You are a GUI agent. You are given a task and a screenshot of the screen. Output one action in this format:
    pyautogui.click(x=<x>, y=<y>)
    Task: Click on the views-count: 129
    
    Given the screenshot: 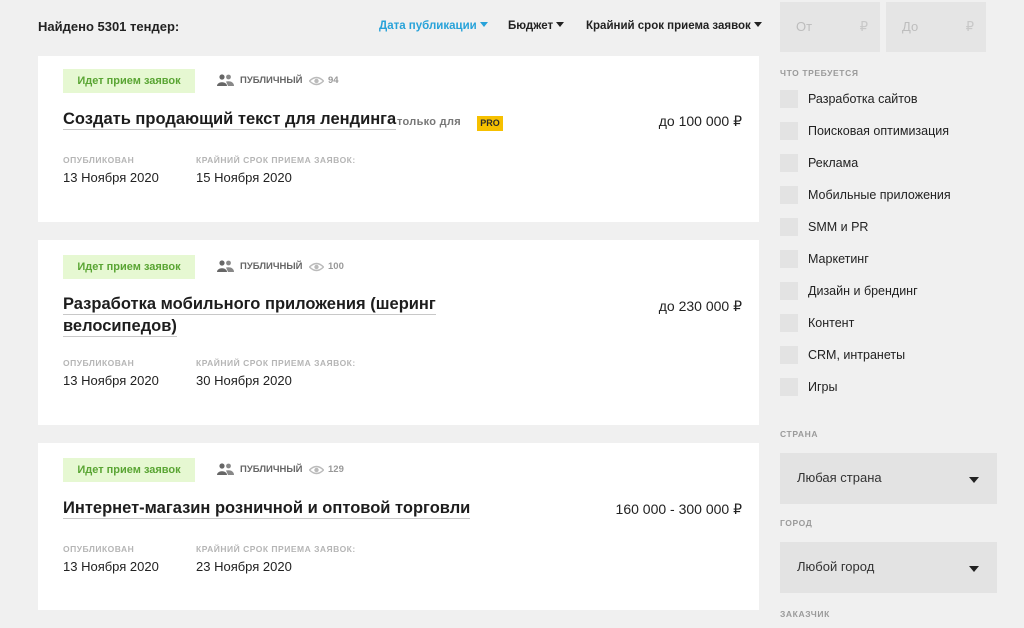 What is the action you would take?
    pyautogui.click(x=336, y=469)
    